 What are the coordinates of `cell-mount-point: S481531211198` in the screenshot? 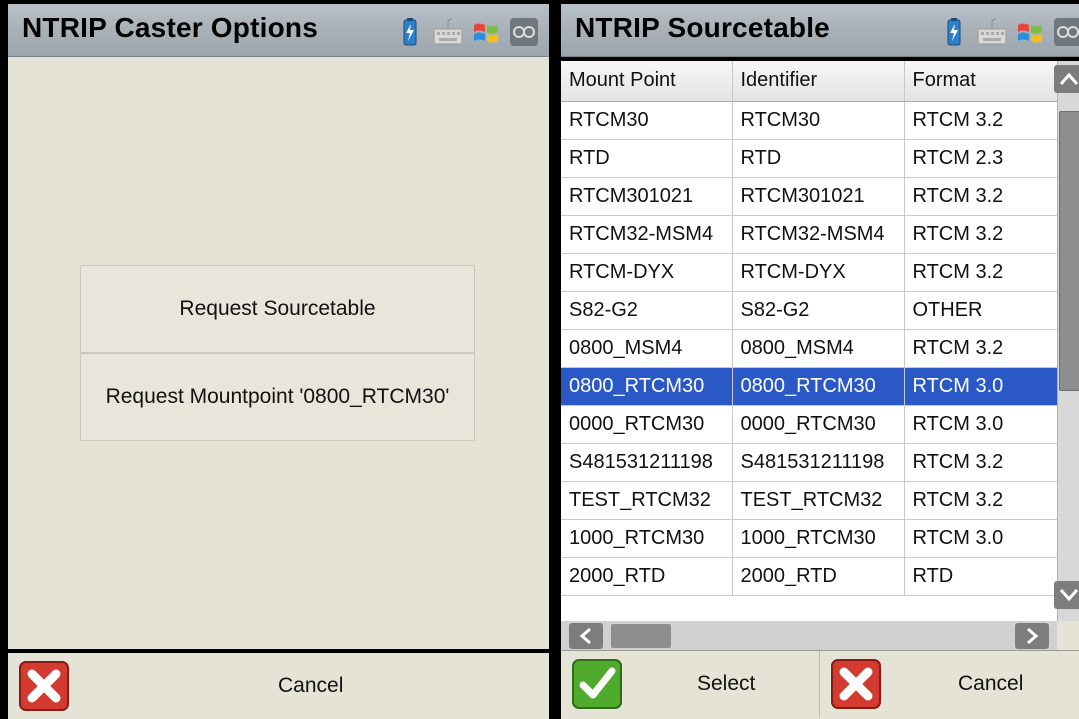 It's located at (647, 462).